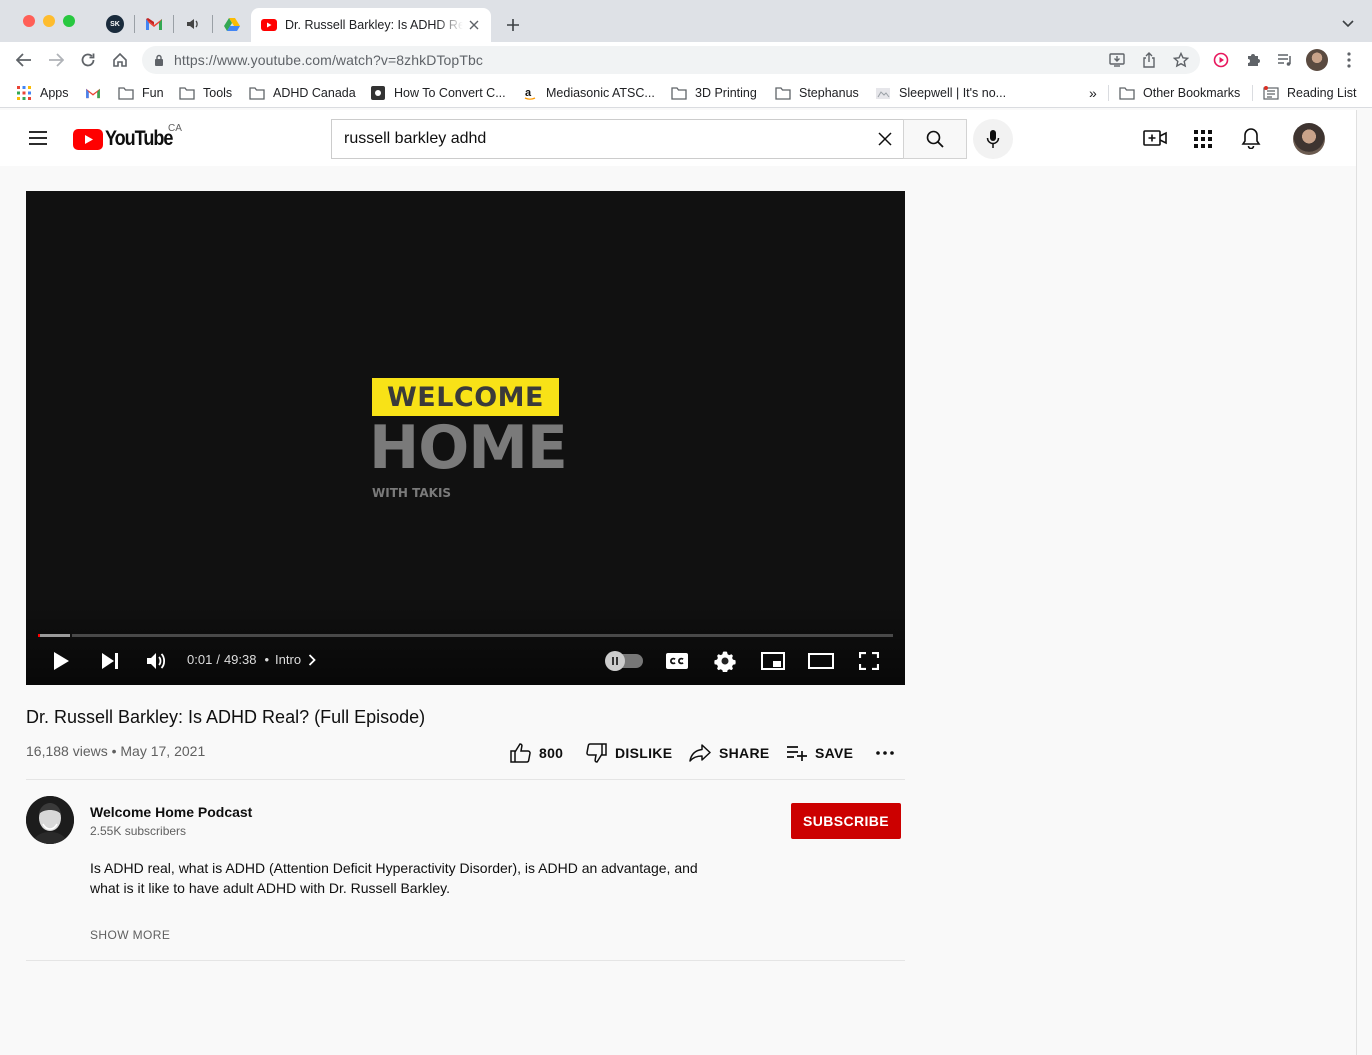 Image resolution: width=1372 pixels, height=1055 pixels. What do you see at coordinates (116, 751) in the screenshot?
I see `video-stats: 16,188 views • May 17, 2021` at bounding box center [116, 751].